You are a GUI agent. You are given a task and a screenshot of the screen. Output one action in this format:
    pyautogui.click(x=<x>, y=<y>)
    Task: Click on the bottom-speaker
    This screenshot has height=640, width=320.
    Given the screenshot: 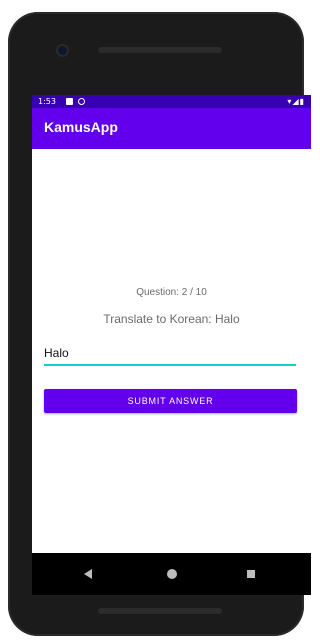 What is the action you would take?
    pyautogui.click(x=160, y=611)
    